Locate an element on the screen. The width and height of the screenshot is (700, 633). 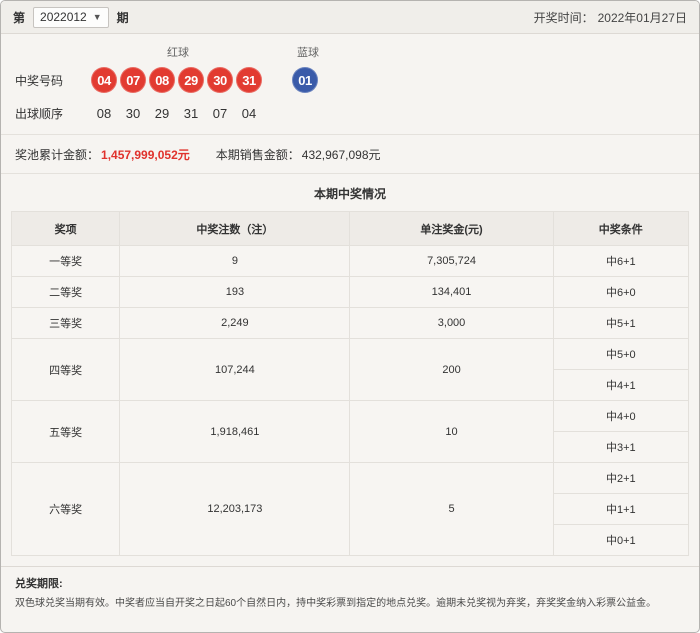
period-select: 2022012 ▼ is located at coordinates (71, 17).